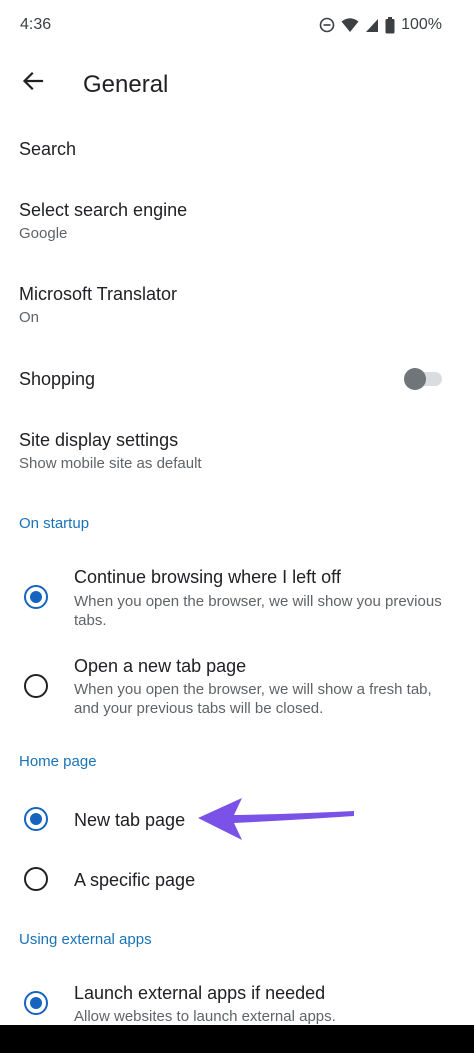  I want to click on battery-icon, so click(390, 25).